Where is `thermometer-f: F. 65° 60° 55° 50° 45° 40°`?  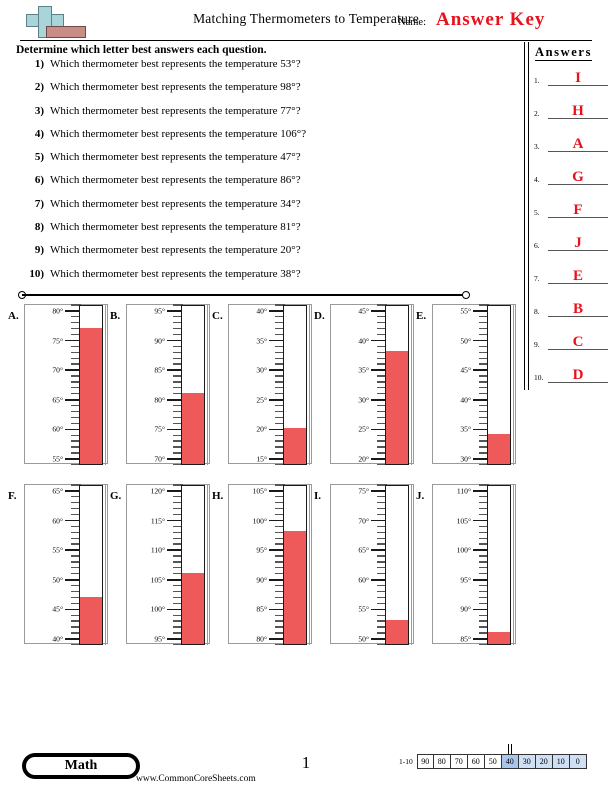 thermometer-f: F. 65° 60° 55° 50° 45° 40° is located at coordinates (59, 566).